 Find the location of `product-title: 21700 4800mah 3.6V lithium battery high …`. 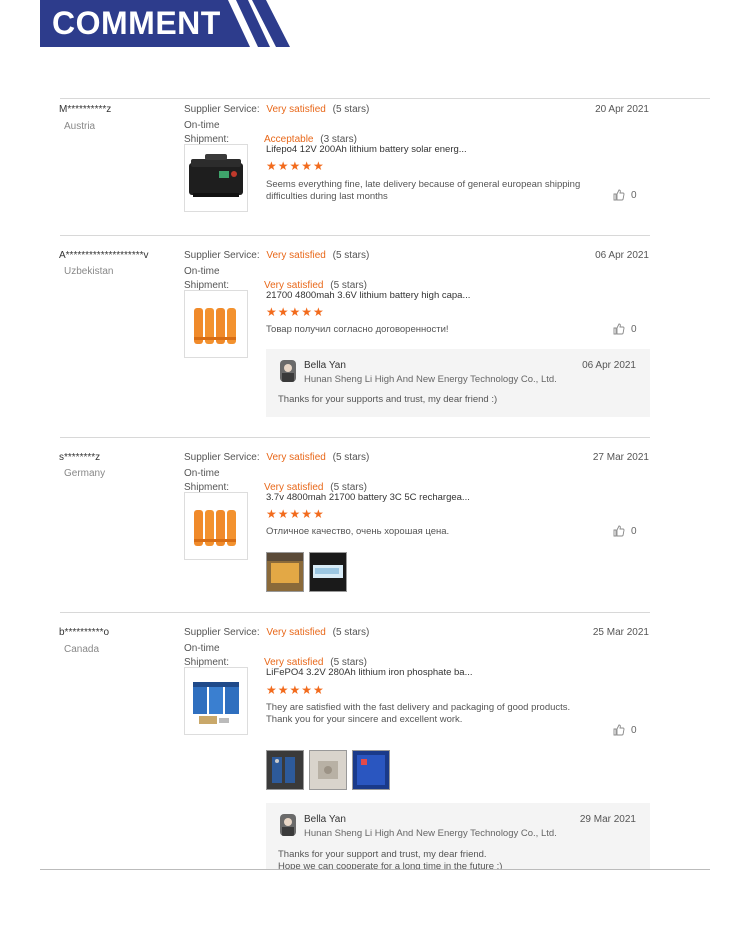

product-title: 21700 4800mah 3.6V lithium battery high … is located at coordinates (368, 295).